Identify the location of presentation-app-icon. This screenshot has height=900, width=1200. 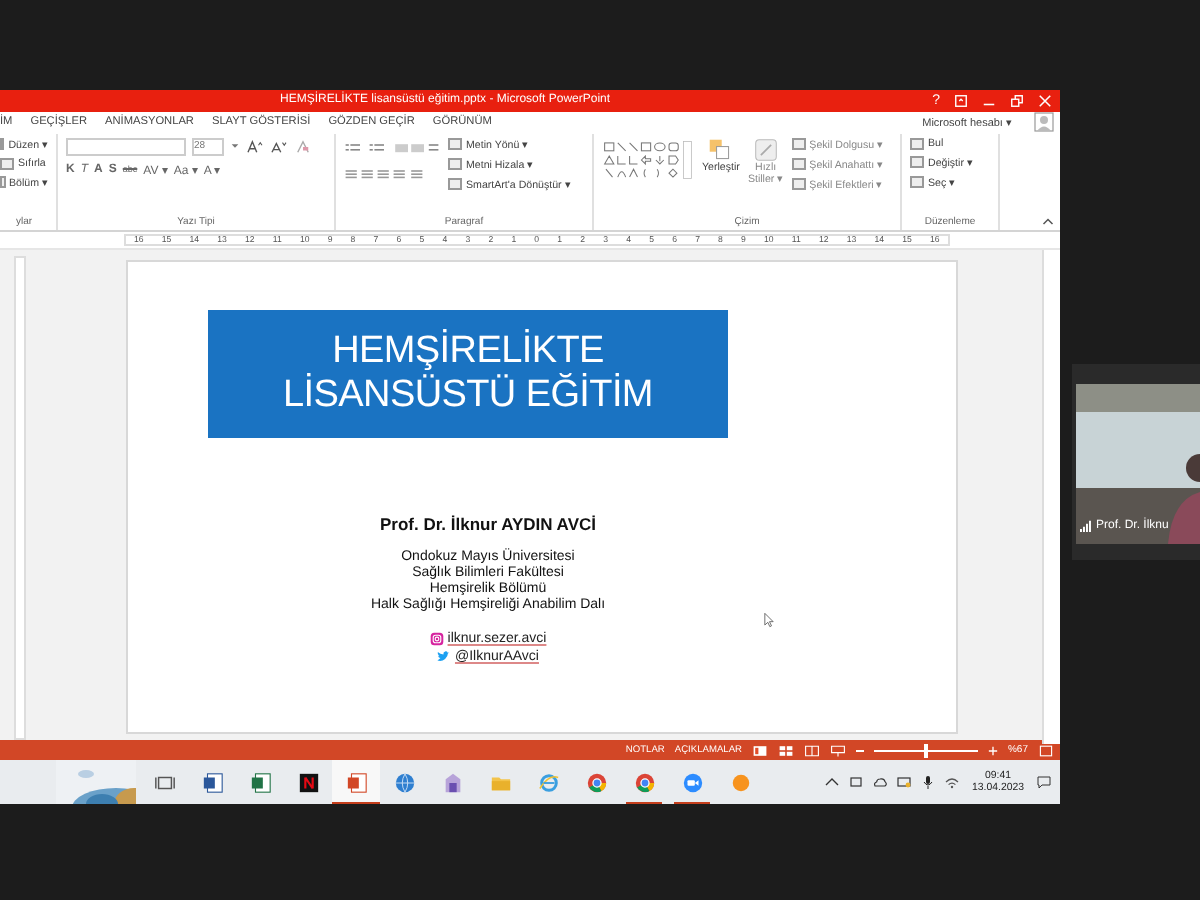
(356, 782).